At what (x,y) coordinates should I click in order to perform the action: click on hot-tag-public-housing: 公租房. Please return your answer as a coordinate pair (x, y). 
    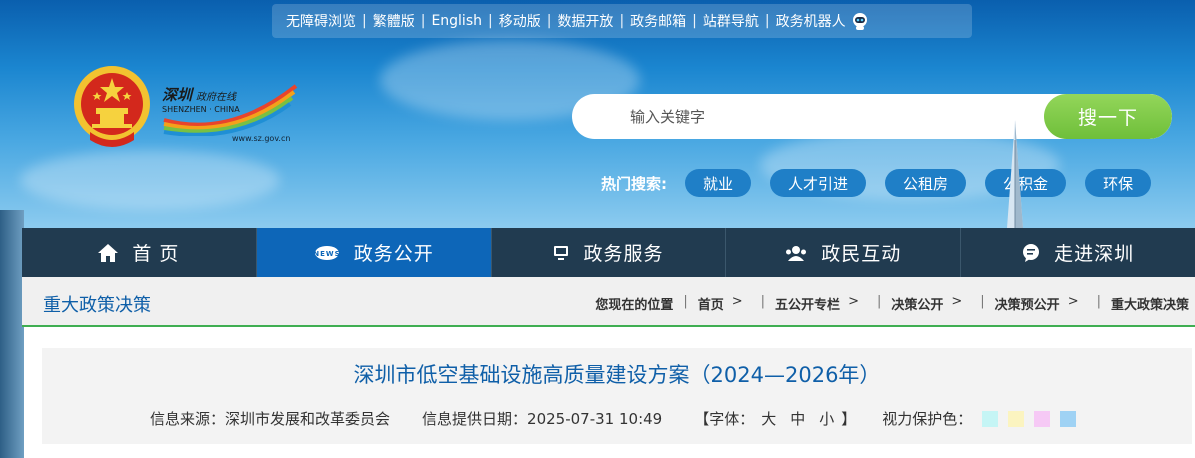
    Looking at the image, I should click on (926, 183).